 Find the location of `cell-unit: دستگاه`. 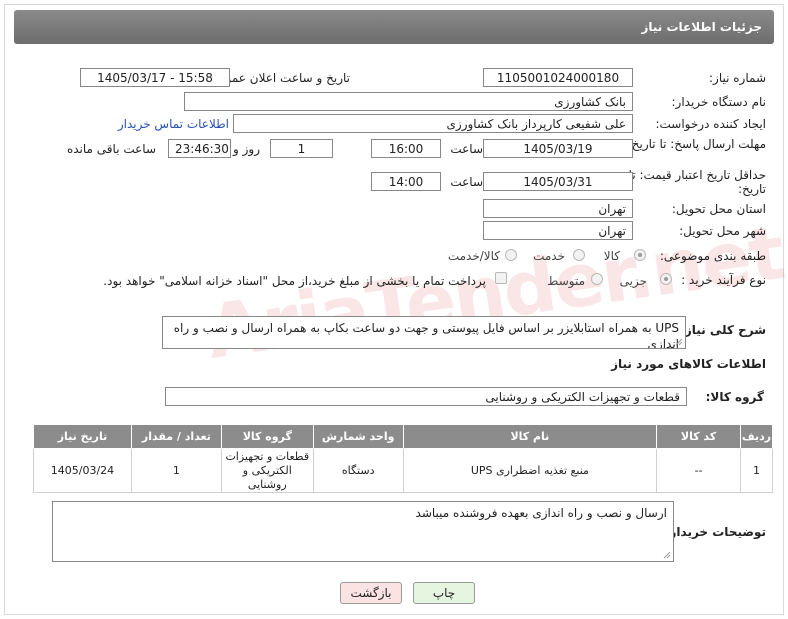

cell-unit: دستگاه is located at coordinates (358, 470).